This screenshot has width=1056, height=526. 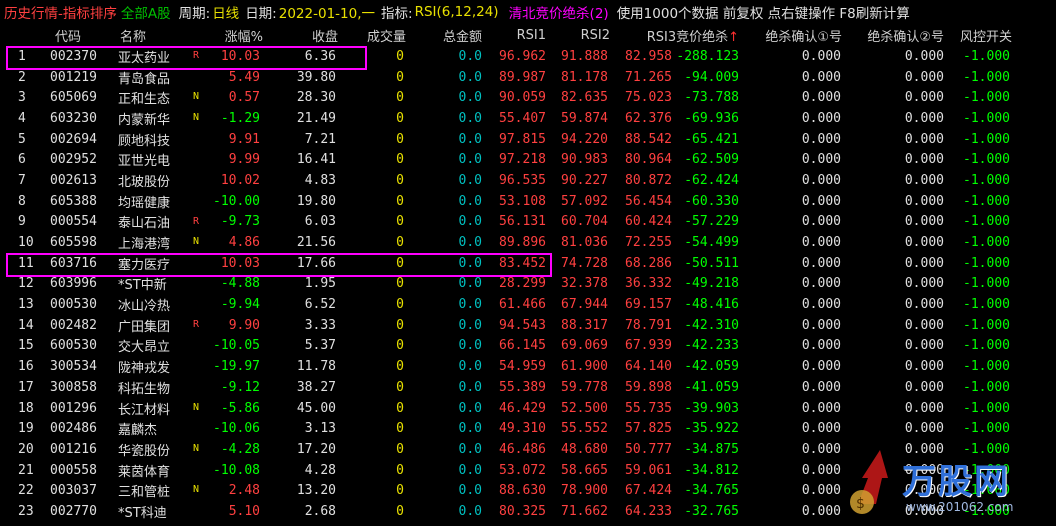 What do you see at coordinates (240, 284) in the screenshot?
I see `change-pct: -4.88` at bounding box center [240, 284].